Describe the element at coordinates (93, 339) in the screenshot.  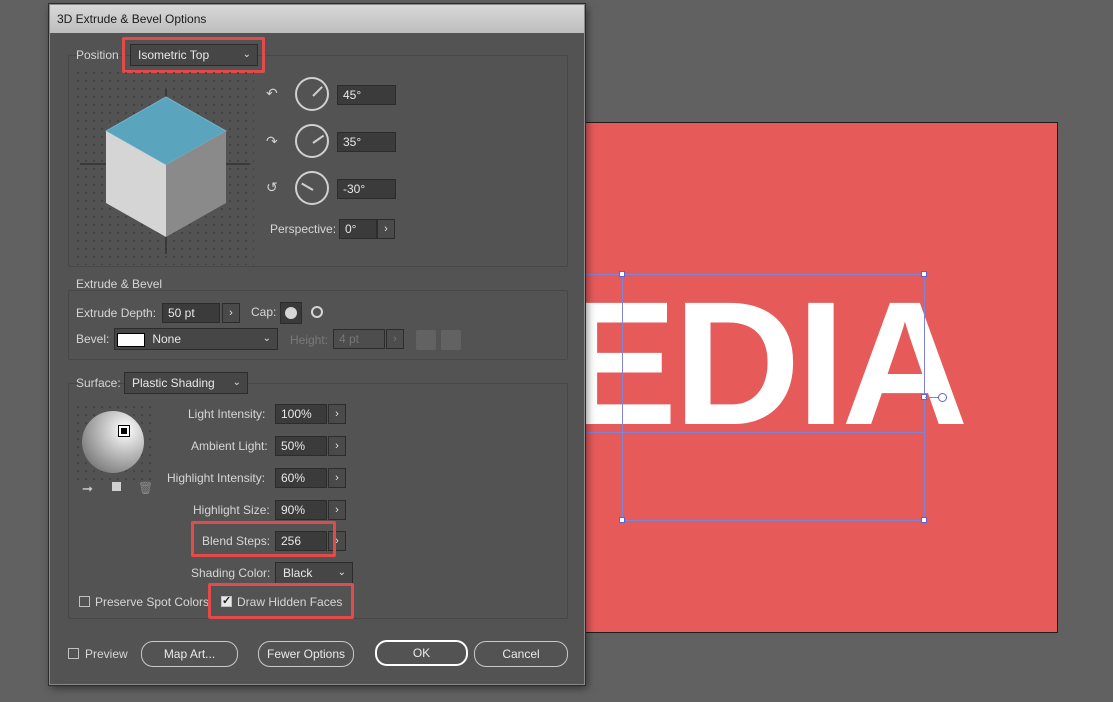
I see `bevel-label: Bevel:` at that location.